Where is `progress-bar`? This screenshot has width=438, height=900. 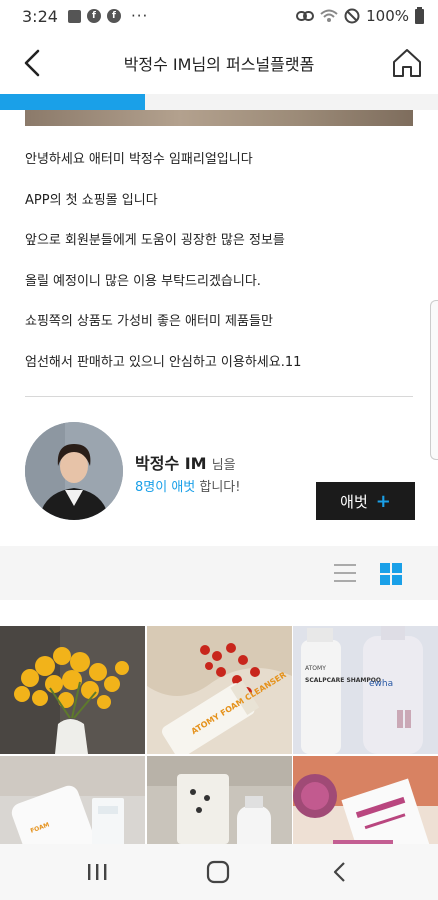 progress-bar is located at coordinates (219, 102).